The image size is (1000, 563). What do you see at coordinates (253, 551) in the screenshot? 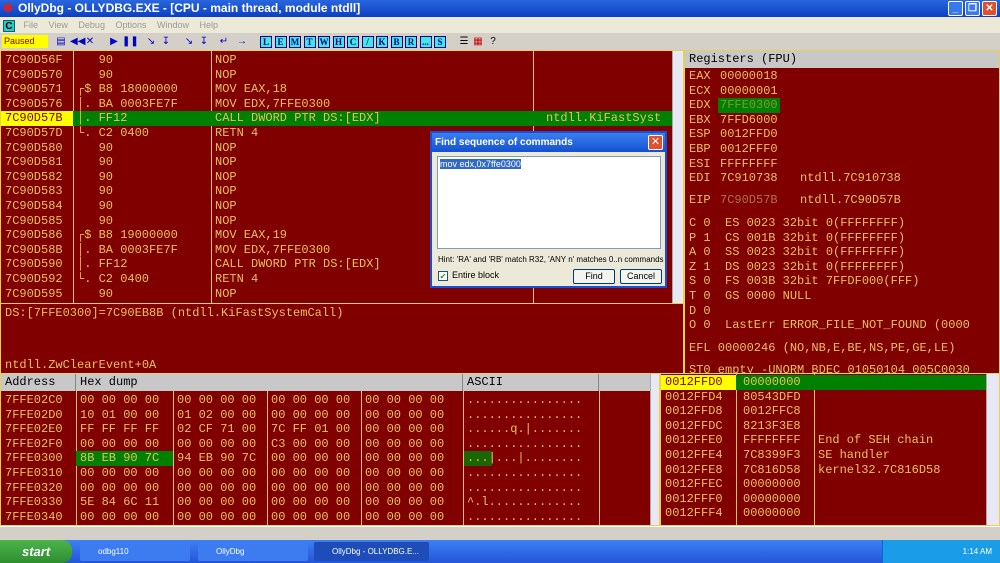
I see `taskbar-item-ollydbg: OllyDbg` at bounding box center [253, 551].